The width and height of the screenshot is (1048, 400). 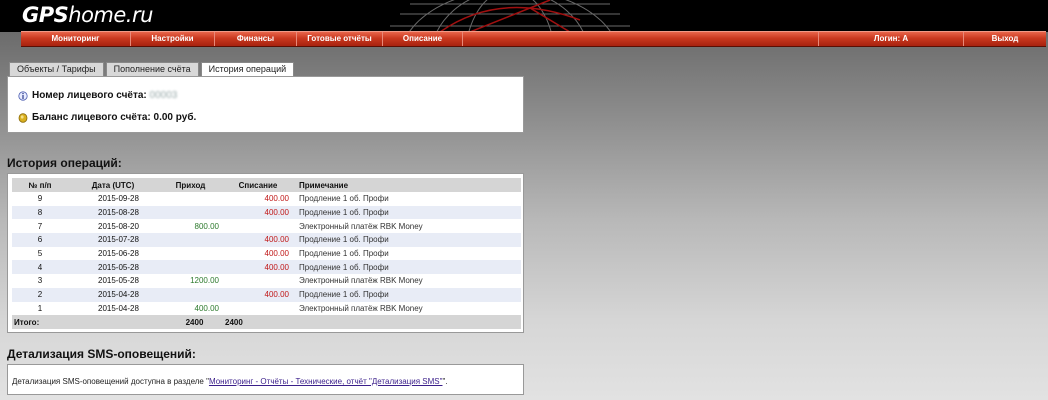 What do you see at coordinates (40, 240) in the screenshot?
I see `row-number: 6` at bounding box center [40, 240].